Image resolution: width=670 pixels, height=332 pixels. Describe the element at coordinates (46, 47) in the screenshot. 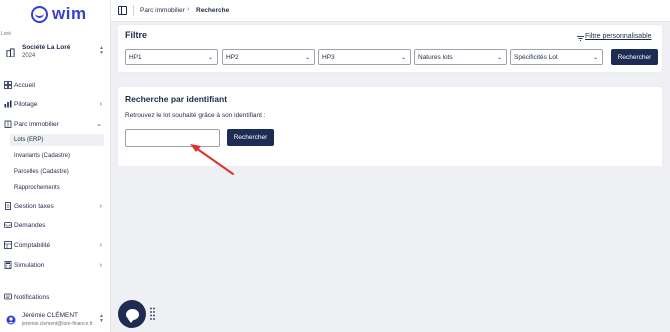

I see `org-name: Société La Loré` at that location.